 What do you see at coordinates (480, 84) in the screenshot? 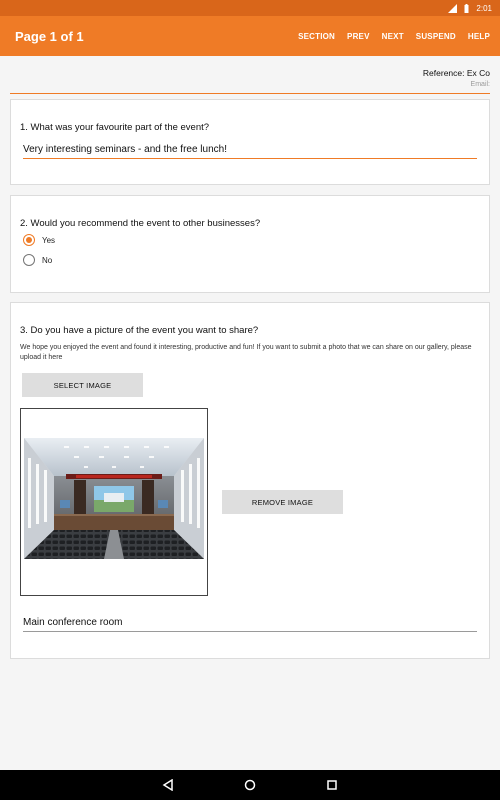
I see `email-label: Email:` at bounding box center [480, 84].